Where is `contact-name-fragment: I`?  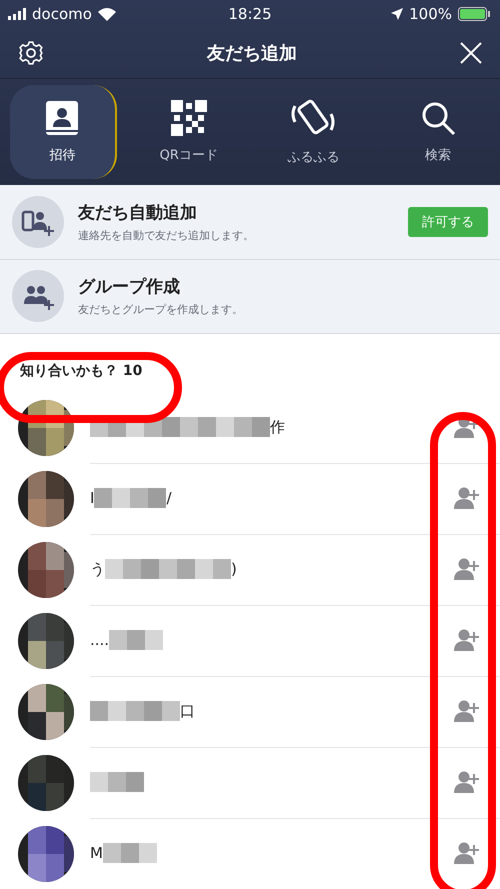
contact-name-fragment: I is located at coordinates (92, 498).